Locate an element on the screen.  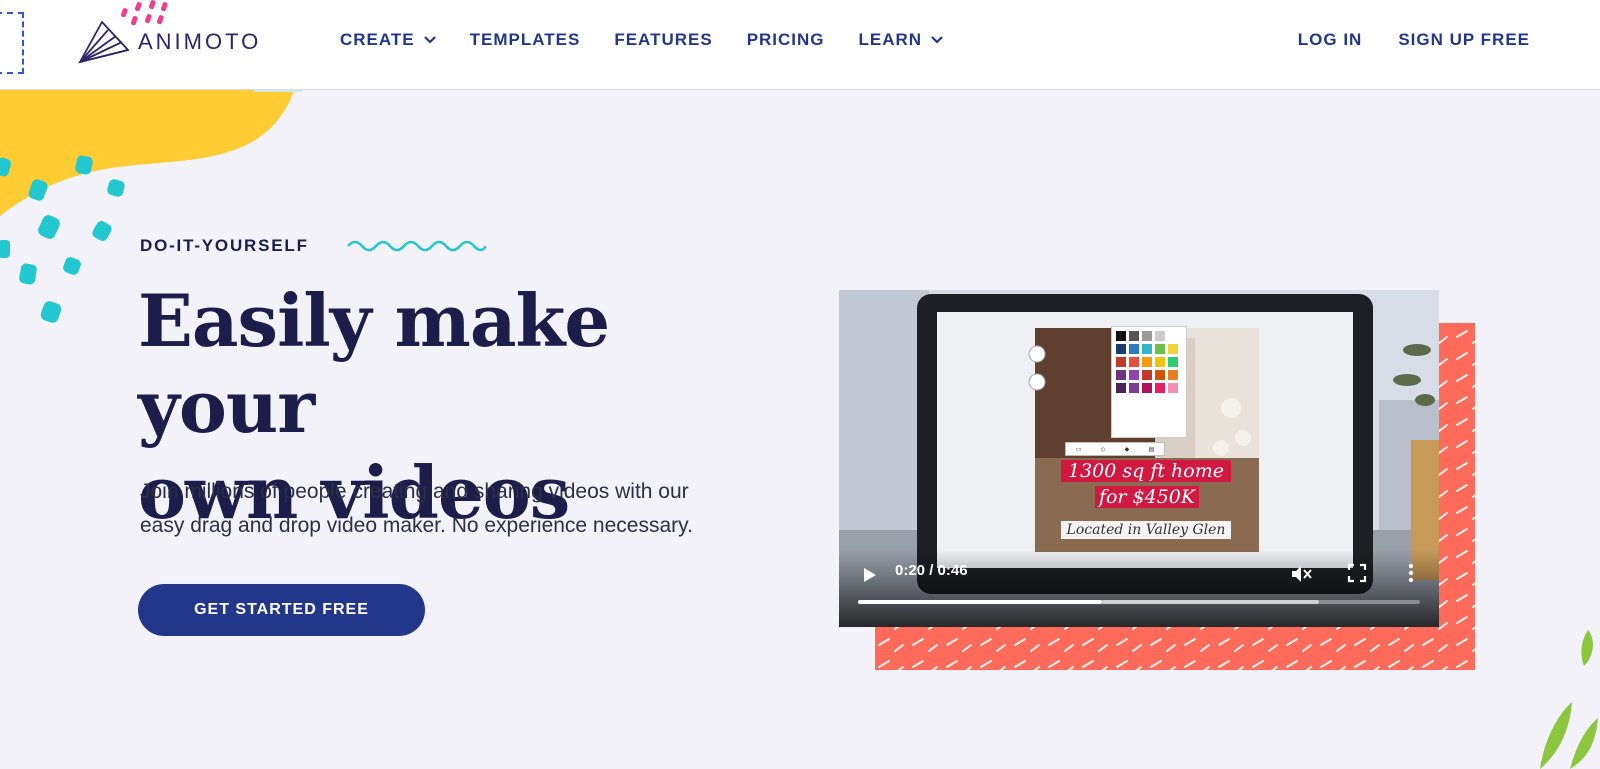
main-nav: CREATE TEMPLATES FEATURES PRICING LEARN is located at coordinates (658, 40).